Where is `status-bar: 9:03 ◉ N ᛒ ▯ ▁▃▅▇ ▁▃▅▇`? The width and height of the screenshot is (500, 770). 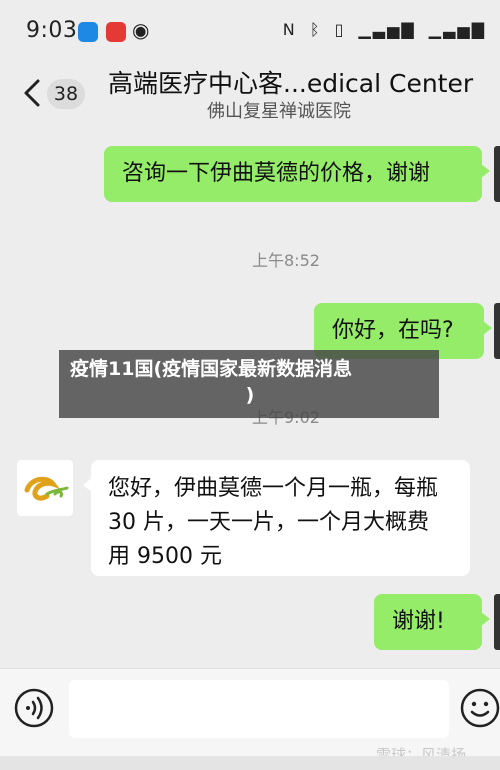
status-bar: 9:03 ◉ N ᛒ ▯ ▁▃▅▇ ▁▃▅▇ is located at coordinates (250, 31).